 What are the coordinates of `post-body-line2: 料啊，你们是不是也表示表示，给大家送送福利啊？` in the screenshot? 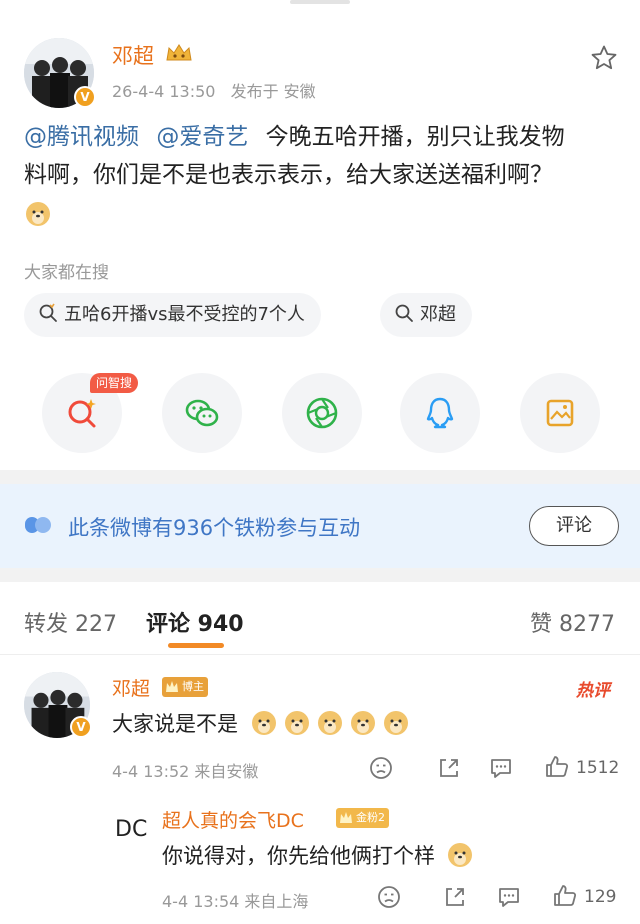 It's located at (288, 175).